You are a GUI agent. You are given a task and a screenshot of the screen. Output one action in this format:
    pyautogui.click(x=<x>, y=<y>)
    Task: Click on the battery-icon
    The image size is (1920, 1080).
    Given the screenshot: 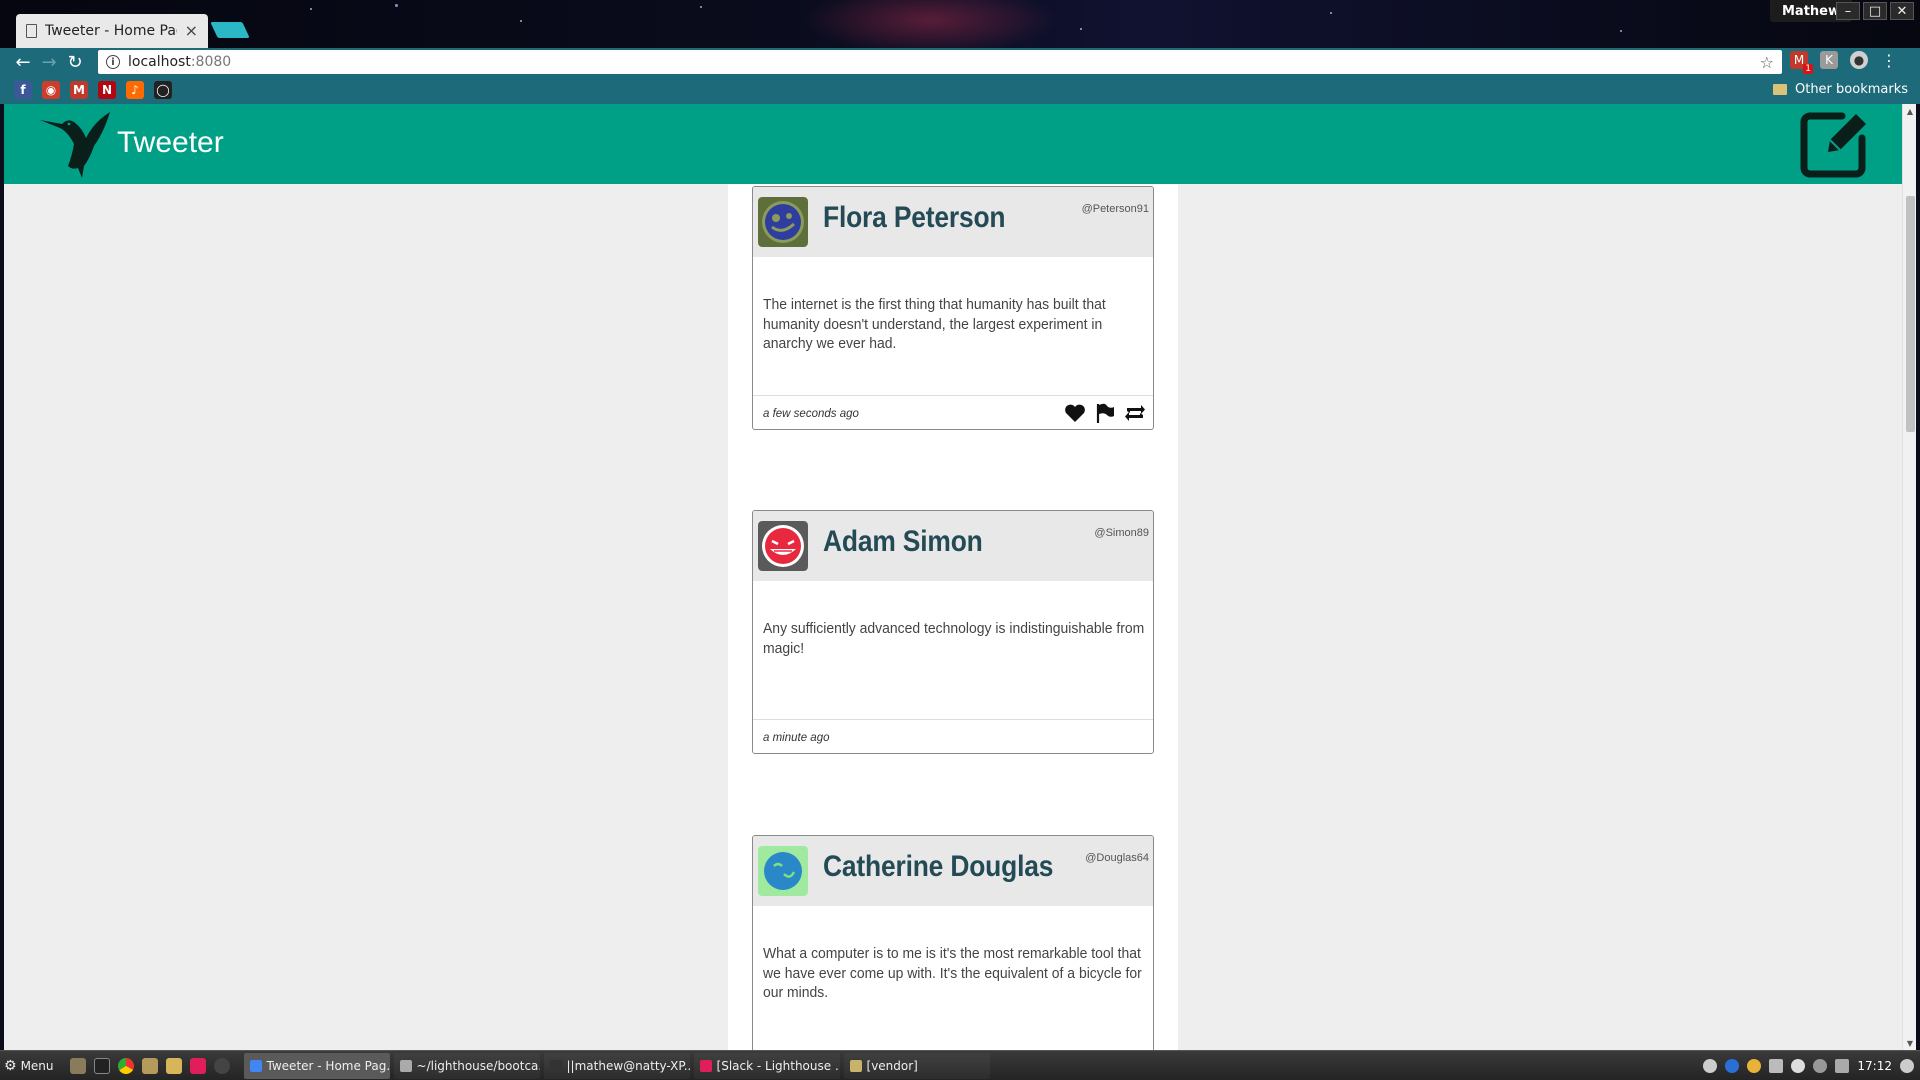 What is the action you would take?
    pyautogui.click(x=1842, y=1066)
    